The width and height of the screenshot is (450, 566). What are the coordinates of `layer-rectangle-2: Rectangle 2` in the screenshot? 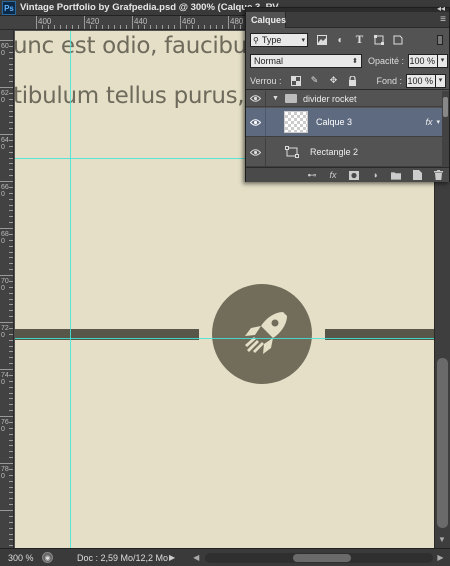 It's located at (344, 152).